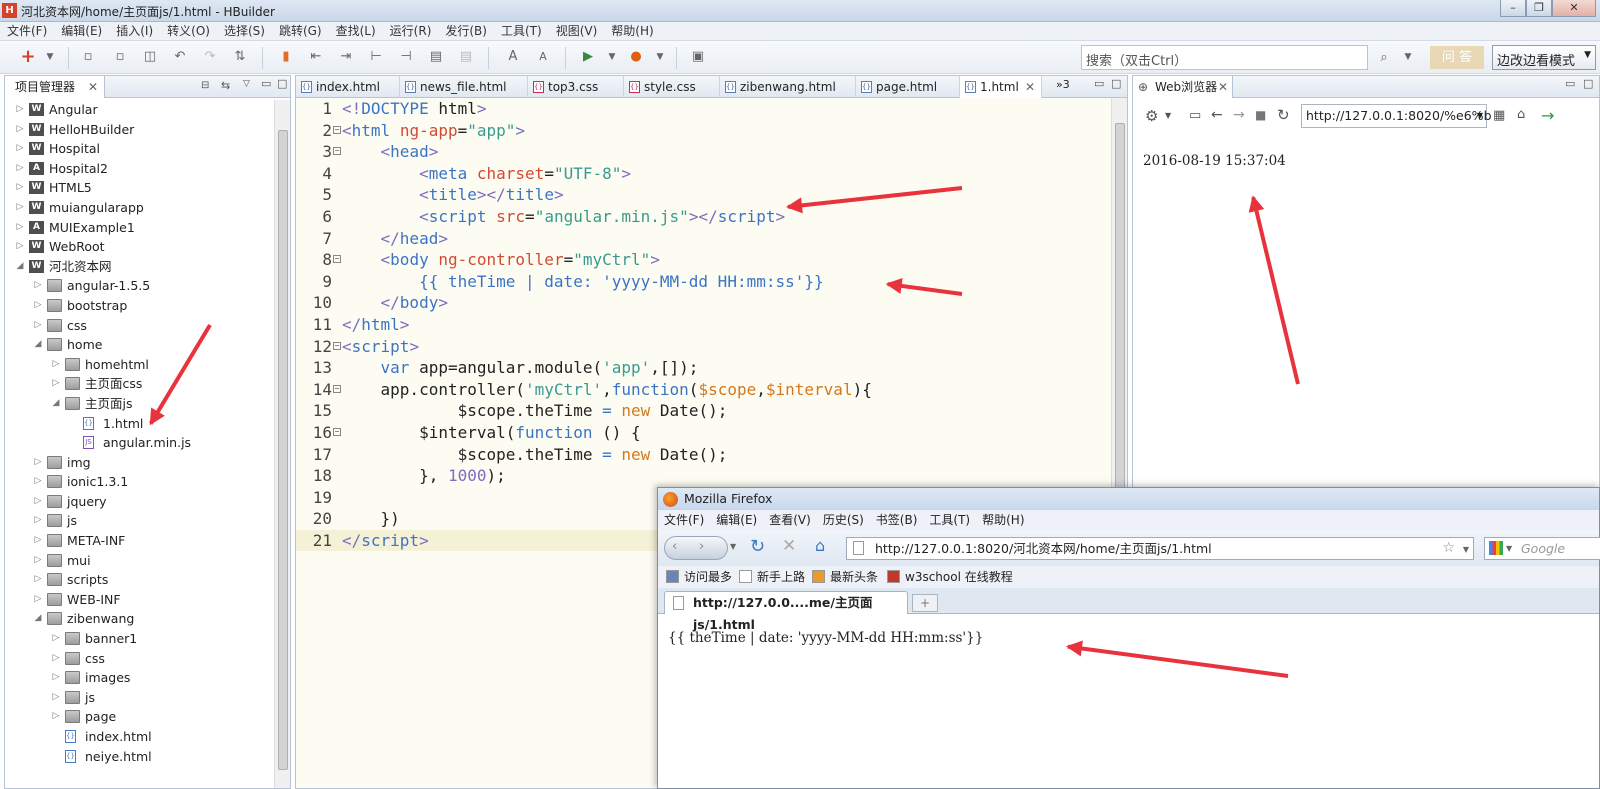 This screenshot has width=1600, height=789. What do you see at coordinates (466, 31) in the screenshot?
I see `menu-item: 发行(B)` at bounding box center [466, 31].